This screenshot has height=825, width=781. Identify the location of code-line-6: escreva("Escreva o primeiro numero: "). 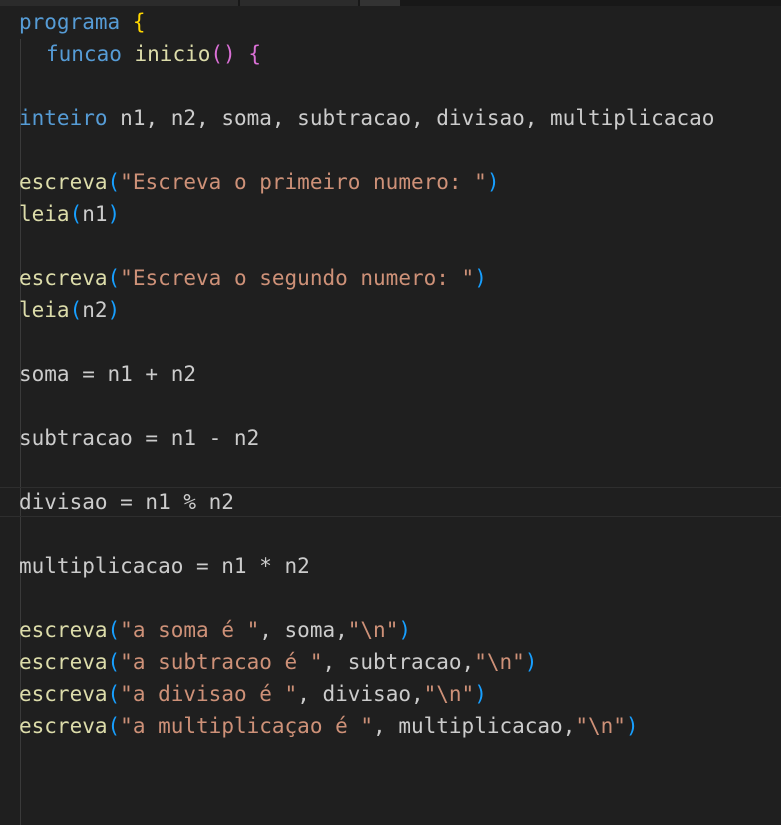
(400, 182).